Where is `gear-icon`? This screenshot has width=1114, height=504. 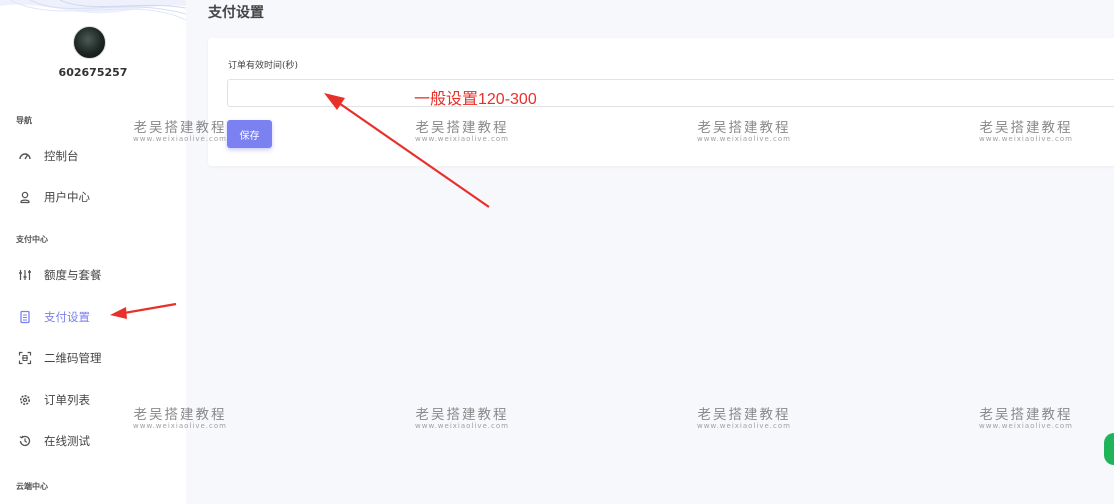
gear-icon is located at coordinates (25, 400).